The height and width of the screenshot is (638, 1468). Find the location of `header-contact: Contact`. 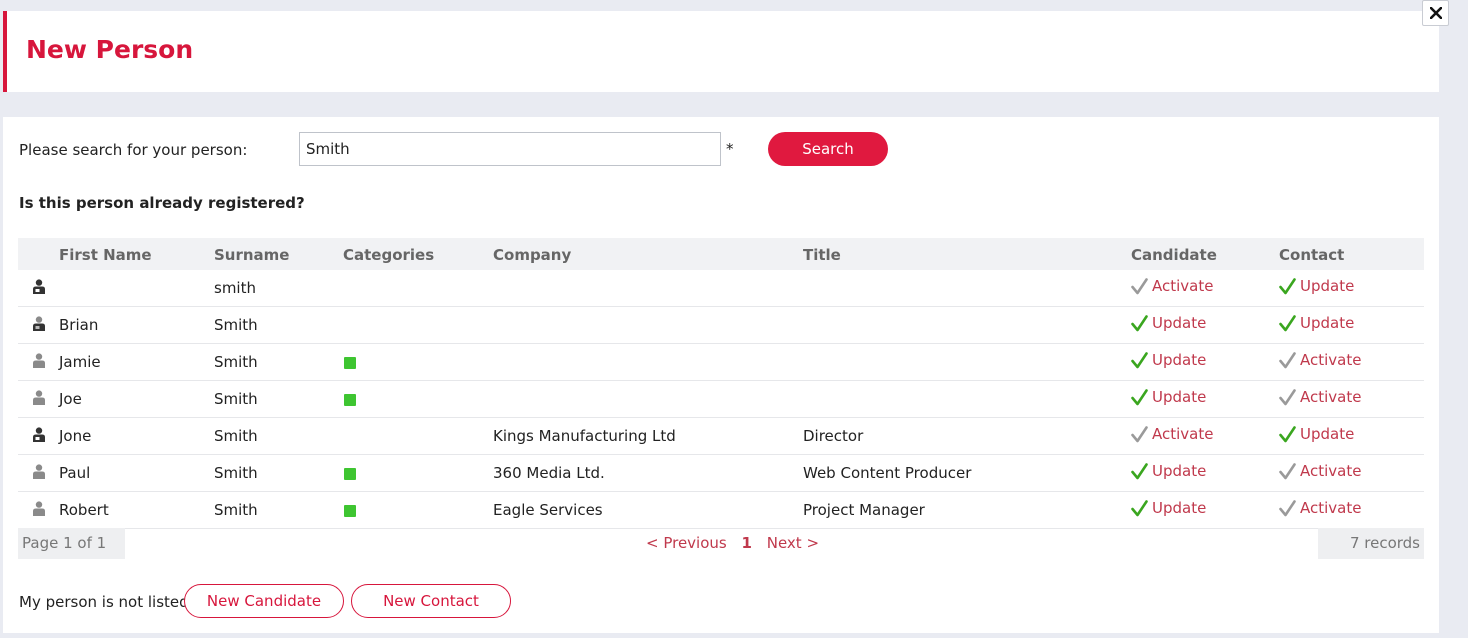

header-contact: Contact is located at coordinates (1351, 254).